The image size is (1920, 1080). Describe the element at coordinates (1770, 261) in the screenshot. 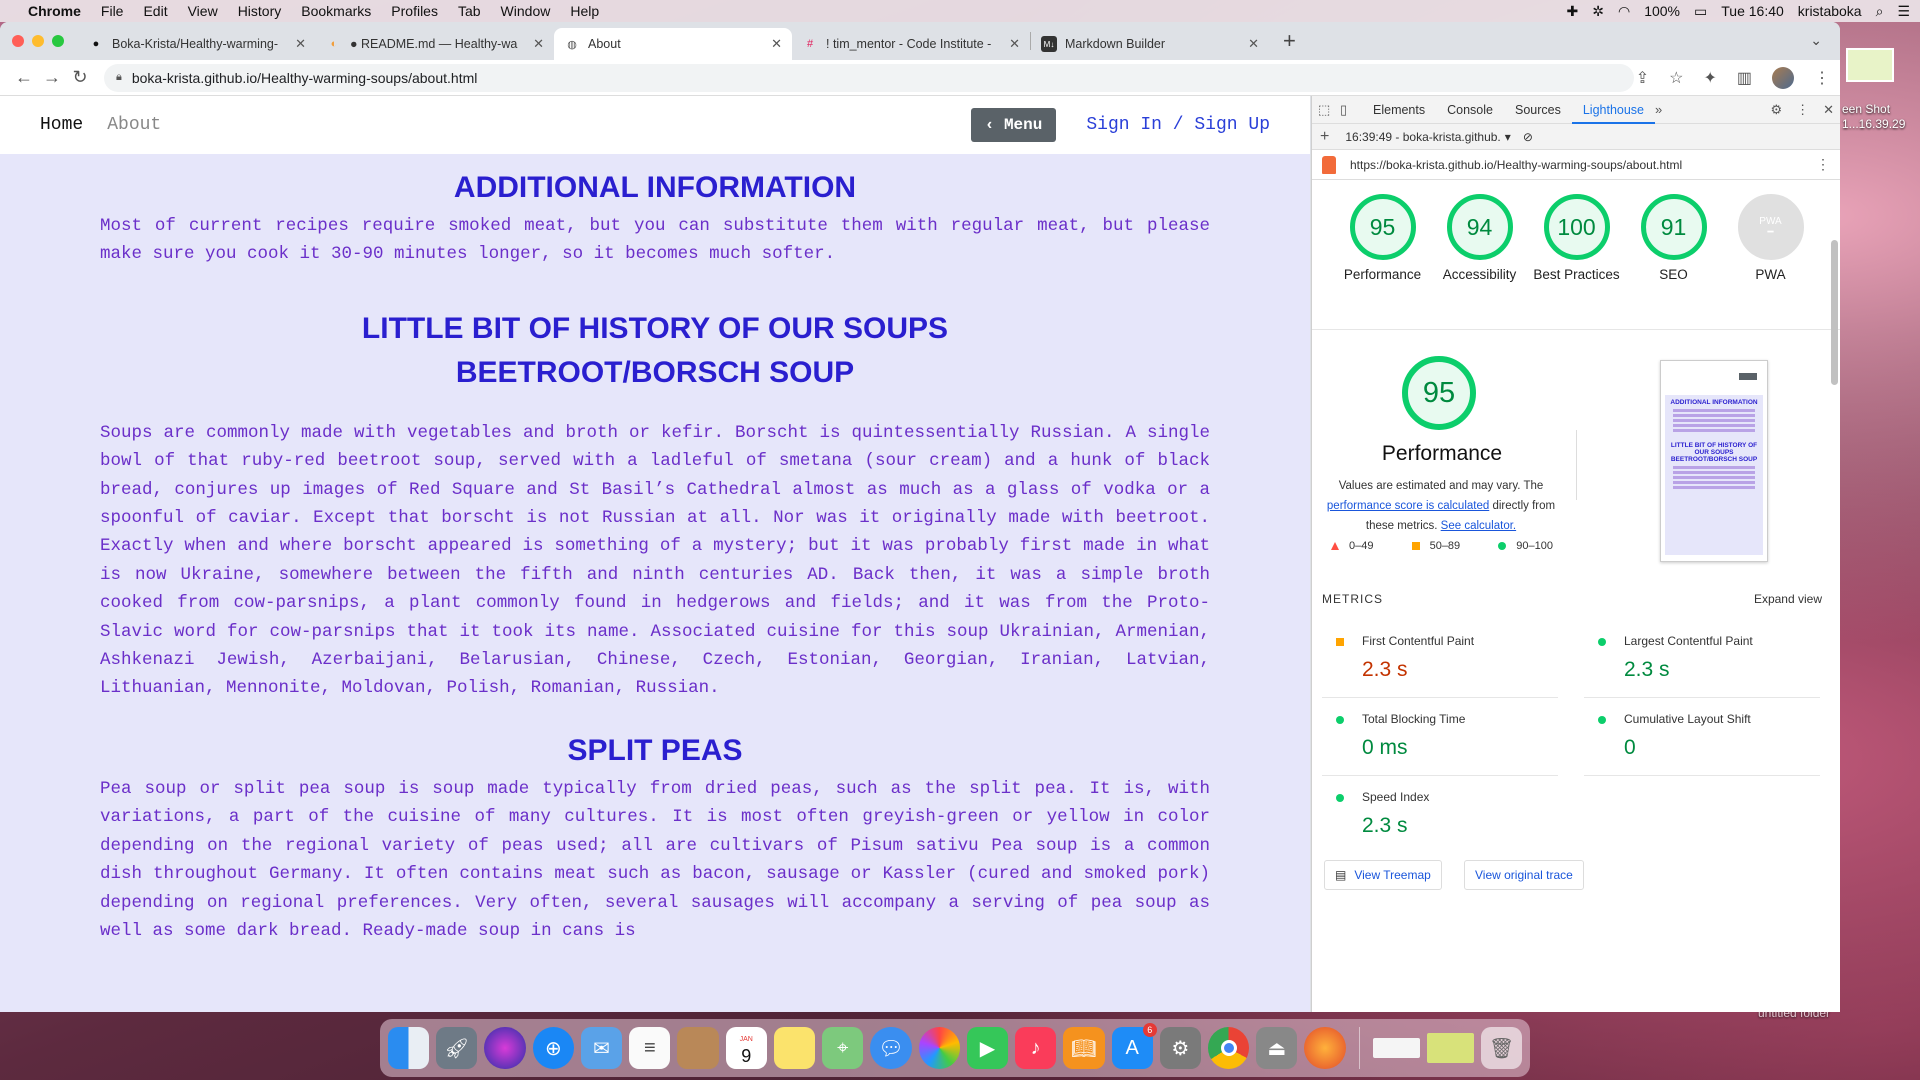

I see `gauge-pwa: PWA ━ PWA` at that location.